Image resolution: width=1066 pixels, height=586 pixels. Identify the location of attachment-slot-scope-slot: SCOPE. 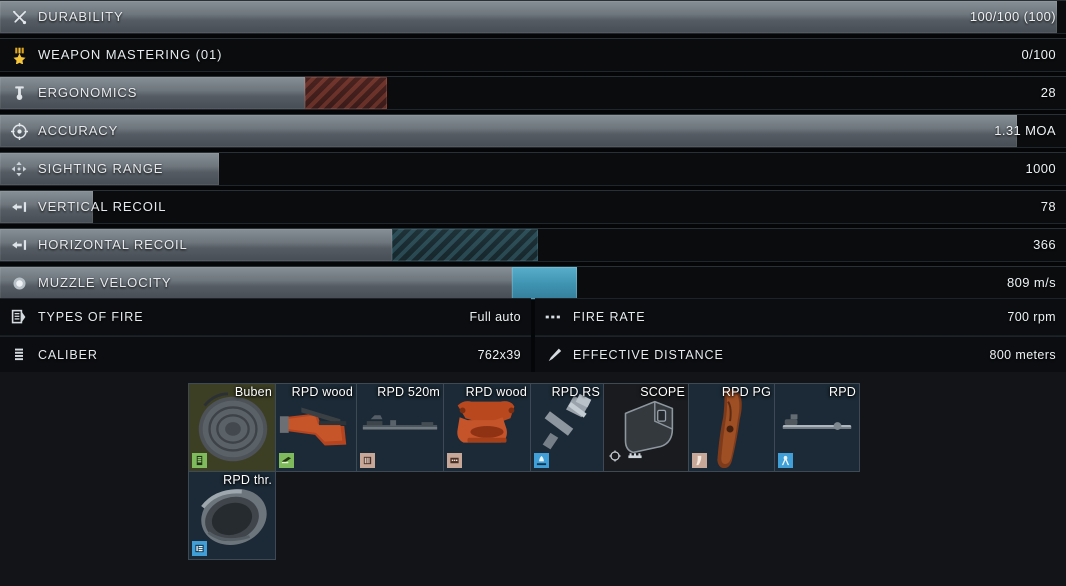
(646, 427).